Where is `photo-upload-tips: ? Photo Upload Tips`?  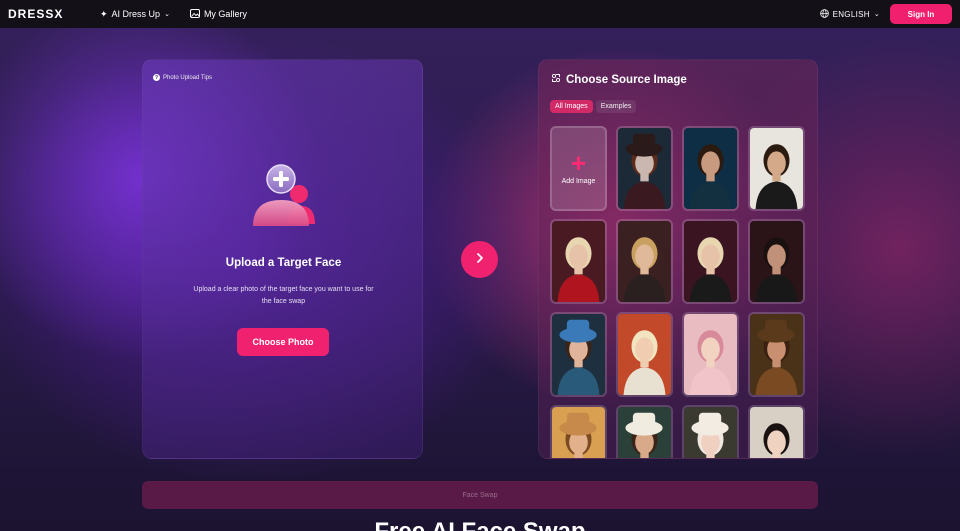 photo-upload-tips: ? Photo Upload Tips is located at coordinates (182, 77).